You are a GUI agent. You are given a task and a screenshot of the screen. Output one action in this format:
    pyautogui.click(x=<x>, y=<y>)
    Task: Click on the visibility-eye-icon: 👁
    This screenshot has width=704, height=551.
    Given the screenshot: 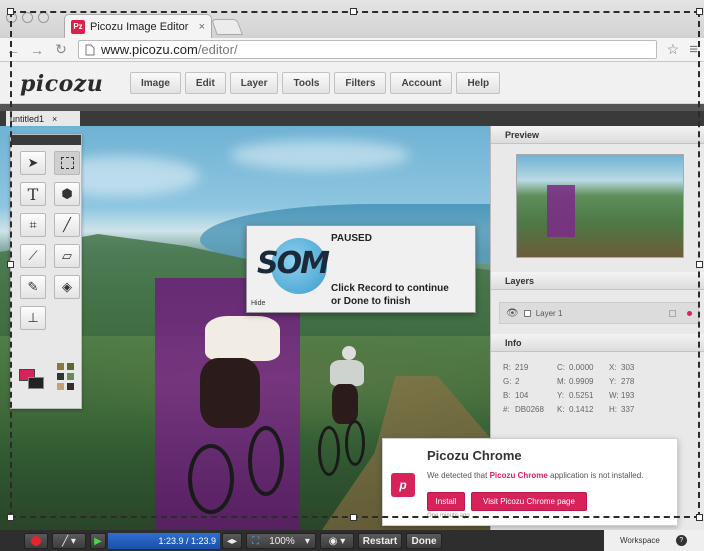 What is the action you would take?
    pyautogui.click(x=512, y=313)
    